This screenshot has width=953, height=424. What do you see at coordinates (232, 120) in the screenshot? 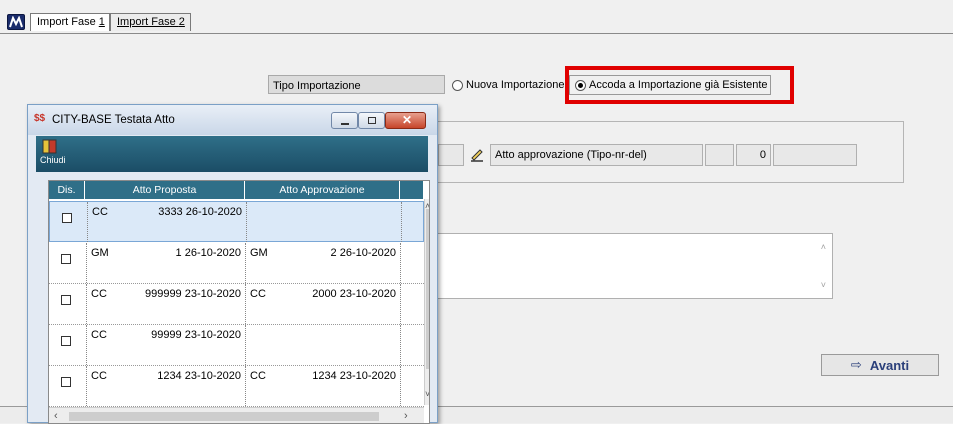
I see `window-titlebar: $$ CITY-BASE Testata Atto ✕` at bounding box center [232, 120].